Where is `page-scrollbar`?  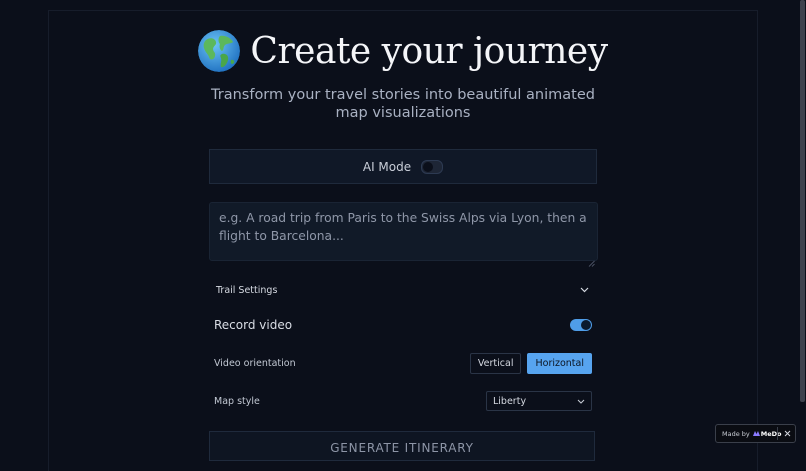
page-scrollbar is located at coordinates (802, 226).